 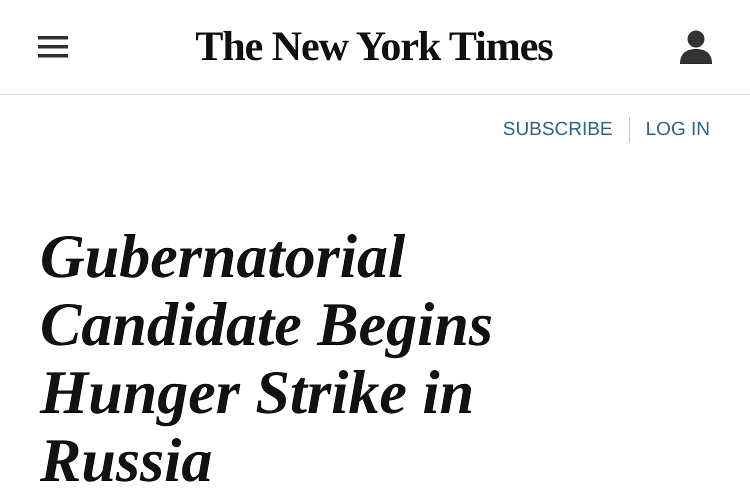 I want to click on user-icon, so click(x=696, y=47).